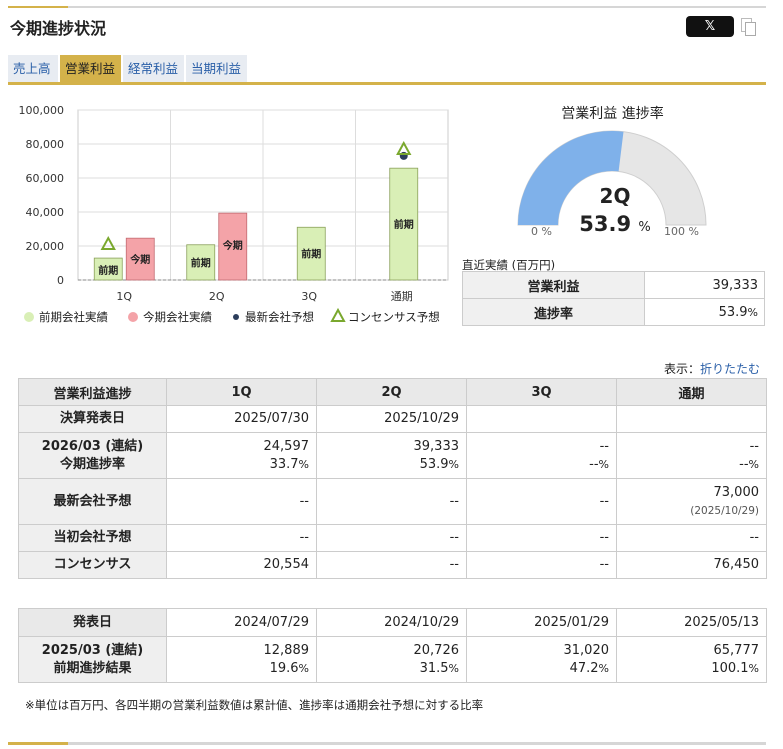 The height and width of the screenshot is (749, 783). Describe the element at coordinates (704, 285) in the screenshot. I see `recent-profit-value: 39,333` at that location.